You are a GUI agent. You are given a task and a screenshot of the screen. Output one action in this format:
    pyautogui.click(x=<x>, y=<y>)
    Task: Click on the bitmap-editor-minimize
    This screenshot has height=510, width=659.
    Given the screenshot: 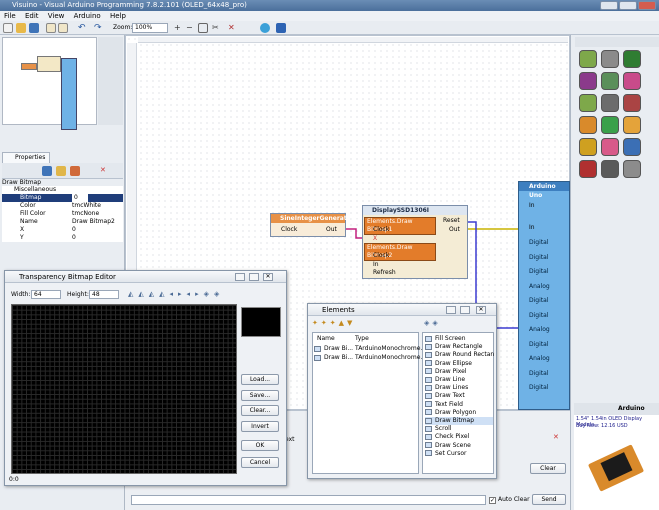 What is the action you would take?
    pyautogui.click(x=240, y=277)
    